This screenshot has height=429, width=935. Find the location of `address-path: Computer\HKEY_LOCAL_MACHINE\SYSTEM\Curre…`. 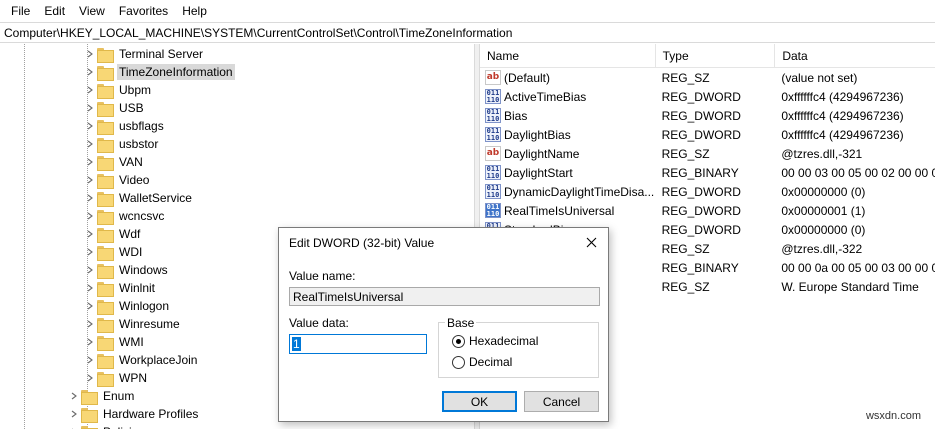

address-path: Computer\HKEY_LOCAL_MACHINE\SYSTEM\Curre… is located at coordinates (258, 32).